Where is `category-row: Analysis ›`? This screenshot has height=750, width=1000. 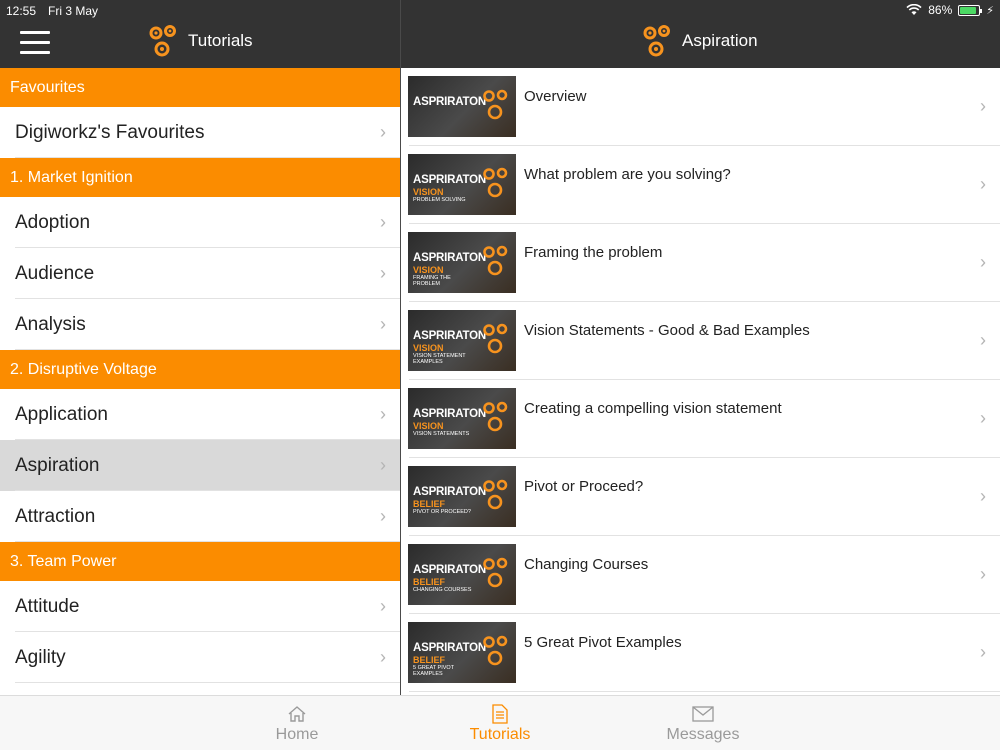 category-row: Analysis › is located at coordinates (200, 324).